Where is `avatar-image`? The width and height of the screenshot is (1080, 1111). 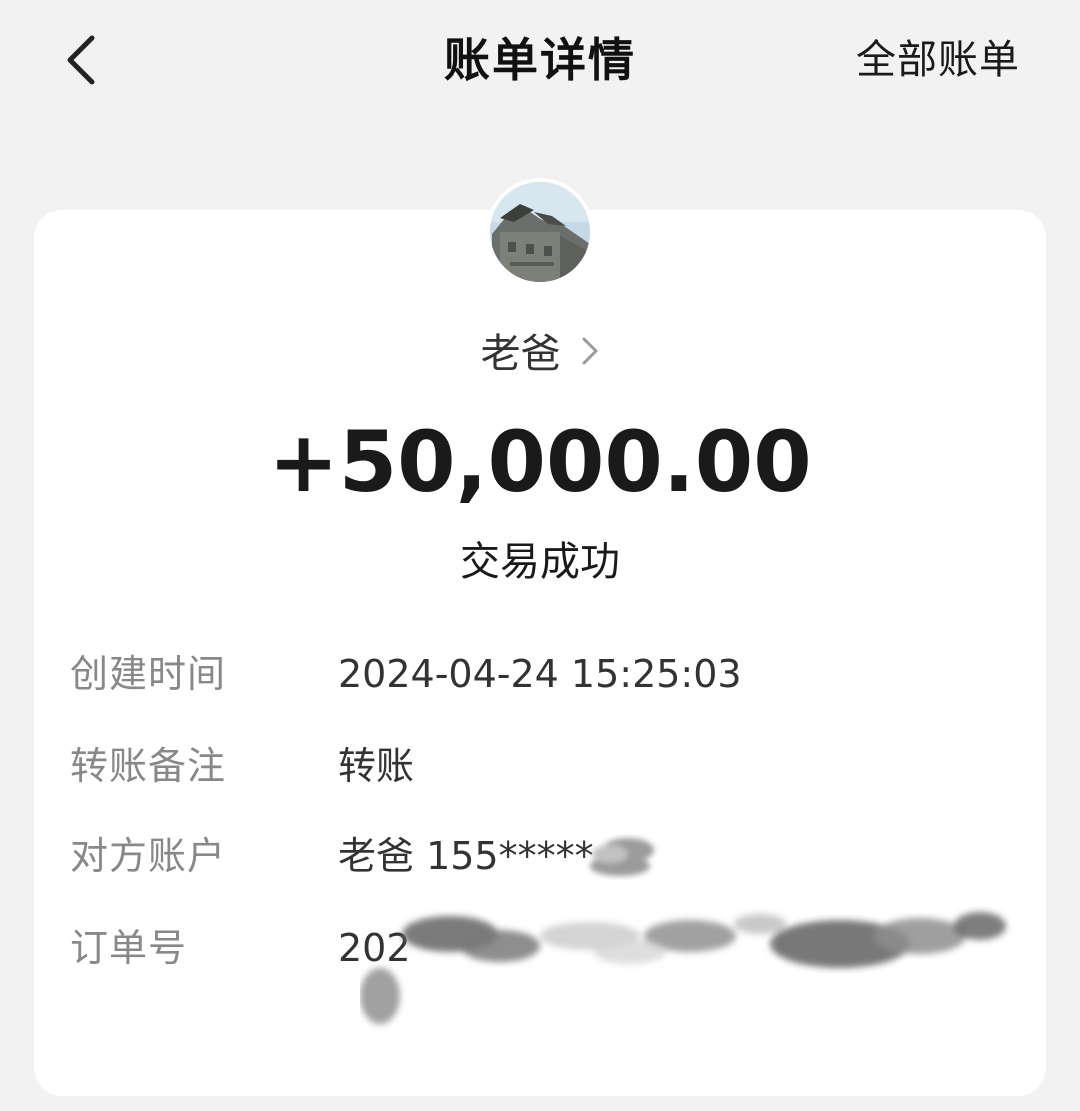
avatar-image is located at coordinates (540, 232).